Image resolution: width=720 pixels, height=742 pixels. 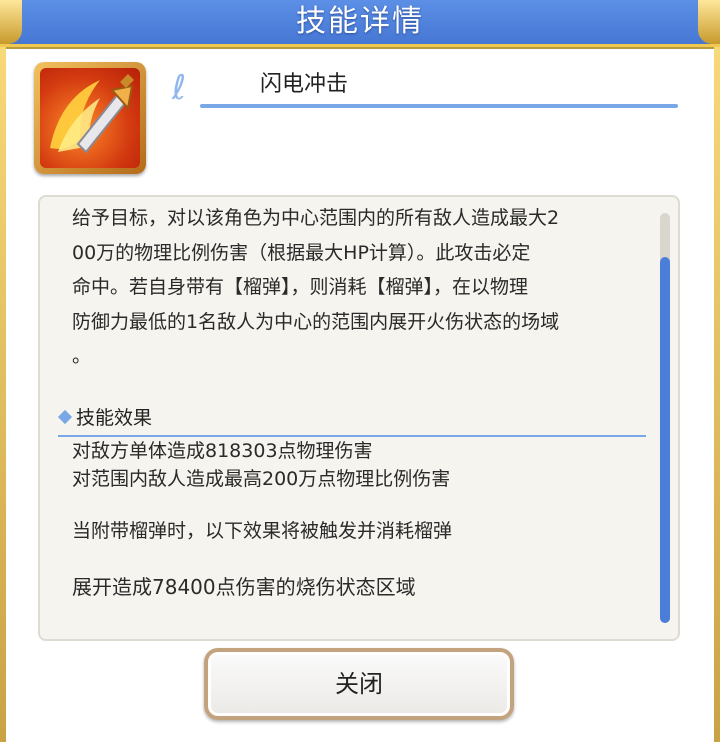 I want to click on close-button: 关闭, so click(x=359, y=684).